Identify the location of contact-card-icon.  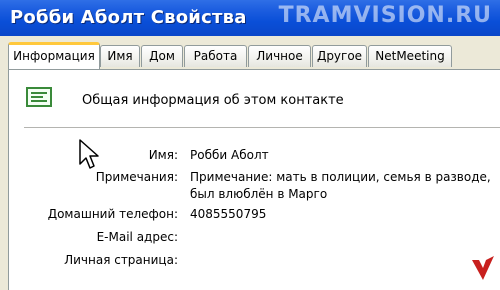
(39, 97).